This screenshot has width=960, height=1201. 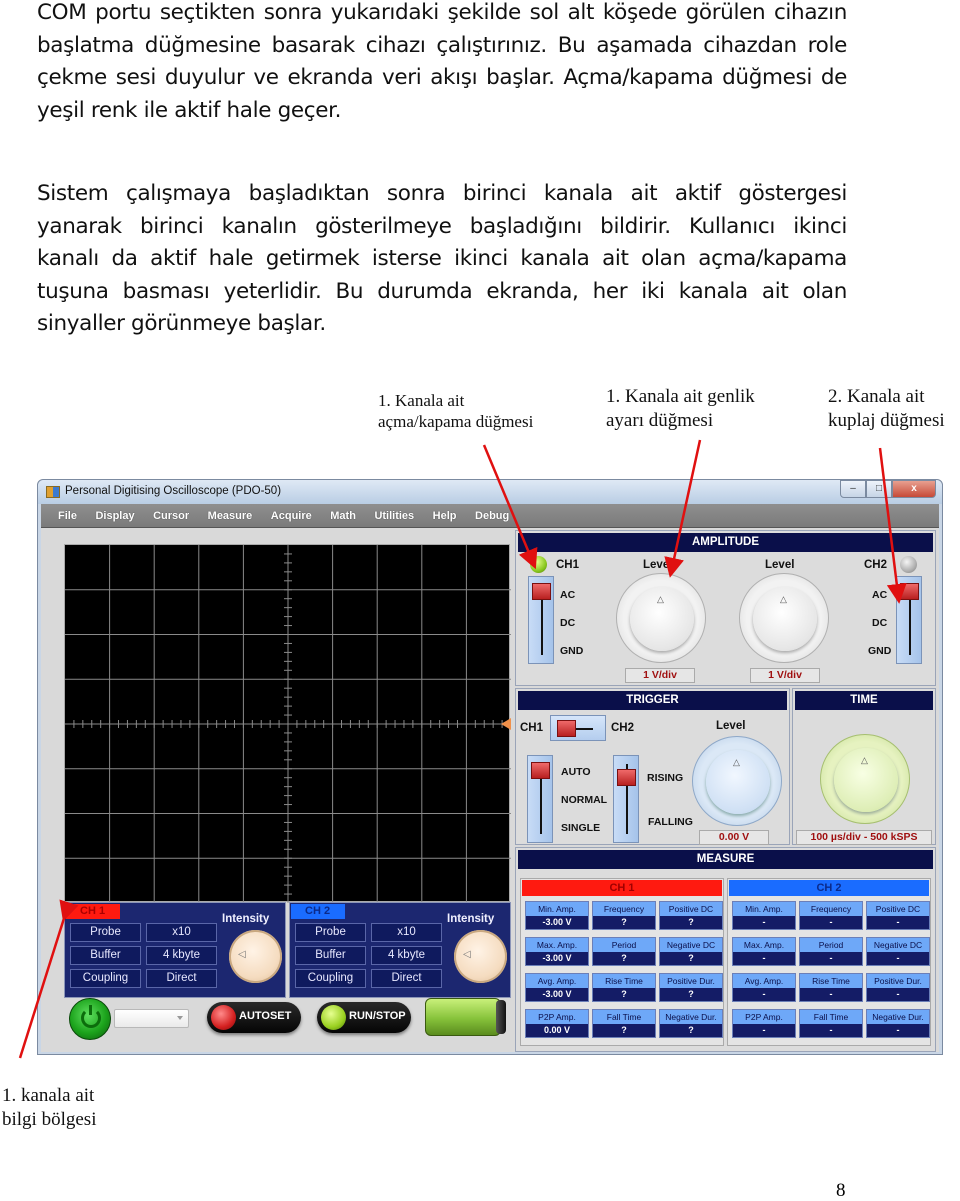 What do you see at coordinates (394, 516) in the screenshot?
I see `menu-utilities: Utilities` at bounding box center [394, 516].